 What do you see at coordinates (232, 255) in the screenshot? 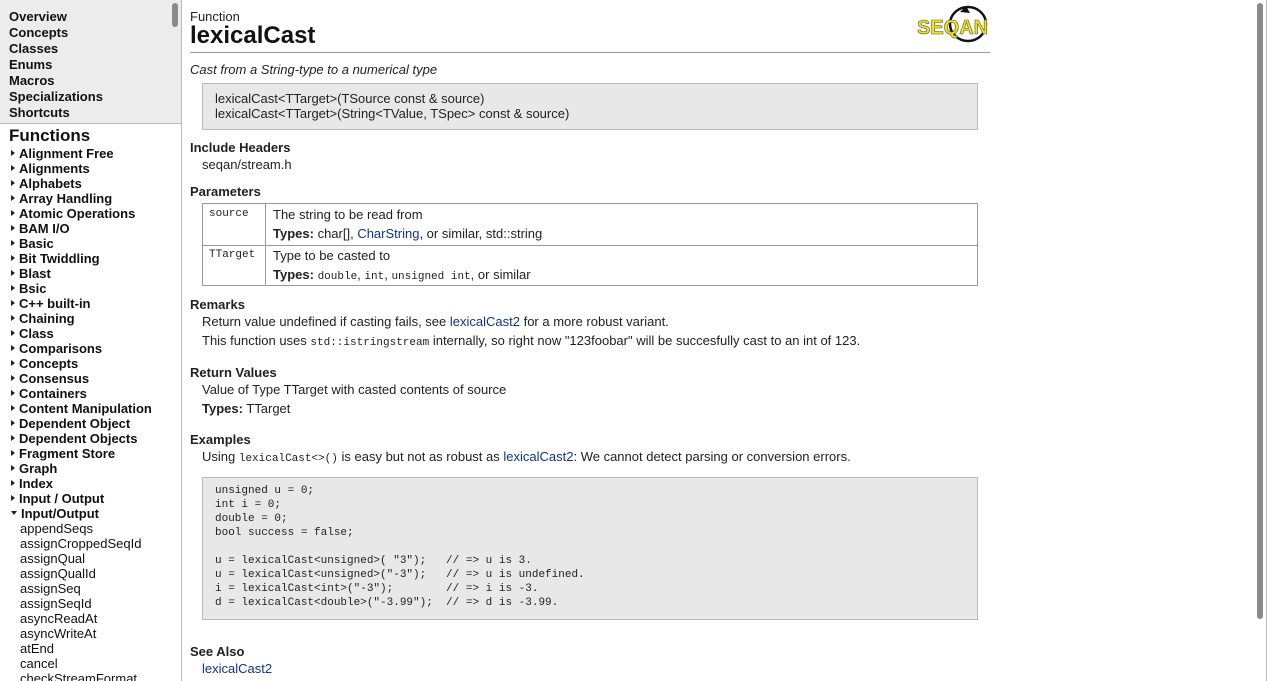
I see `param-name: TTarget` at bounding box center [232, 255].